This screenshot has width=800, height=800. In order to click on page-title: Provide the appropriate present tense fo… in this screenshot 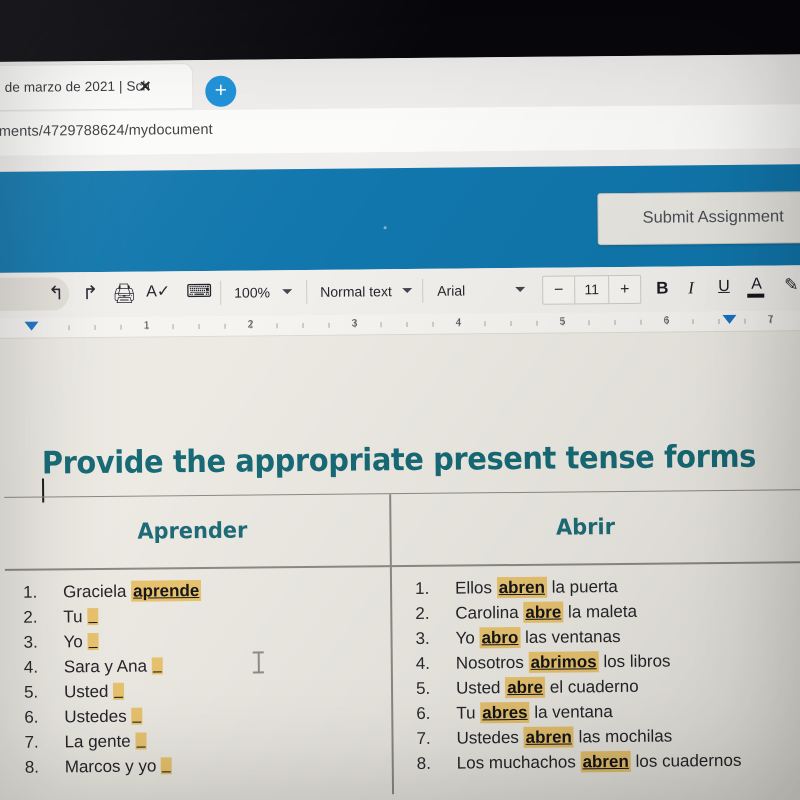, I will do `click(399, 460)`.